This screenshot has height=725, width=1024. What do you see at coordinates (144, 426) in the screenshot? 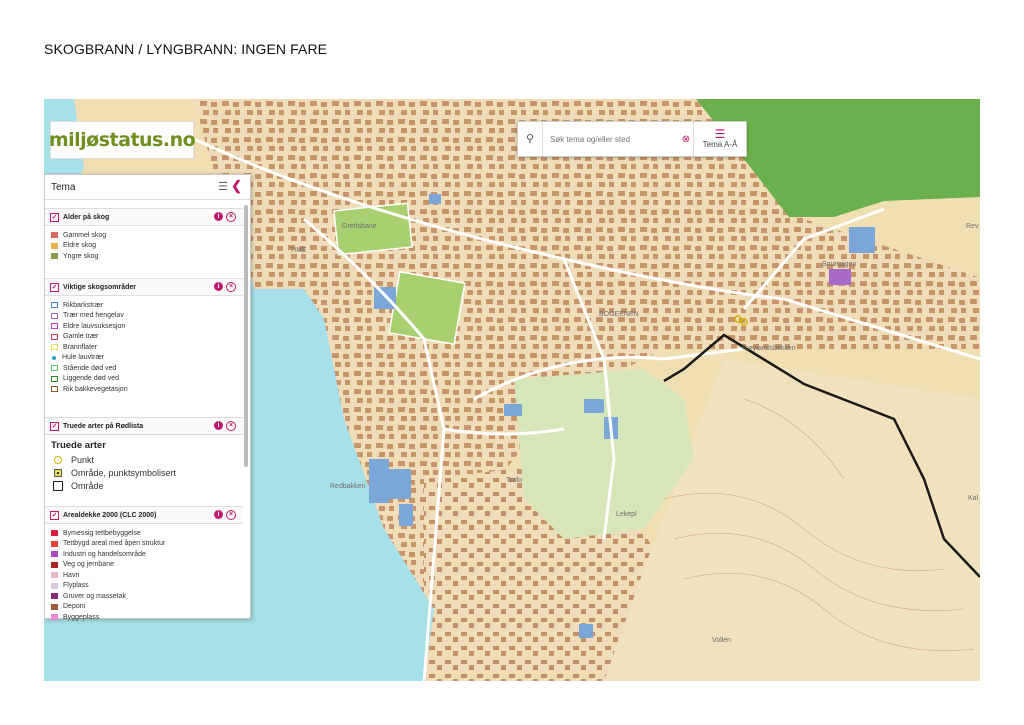
I see `section-header: ✓ Truede arter på Rødlista i ×` at bounding box center [144, 426].